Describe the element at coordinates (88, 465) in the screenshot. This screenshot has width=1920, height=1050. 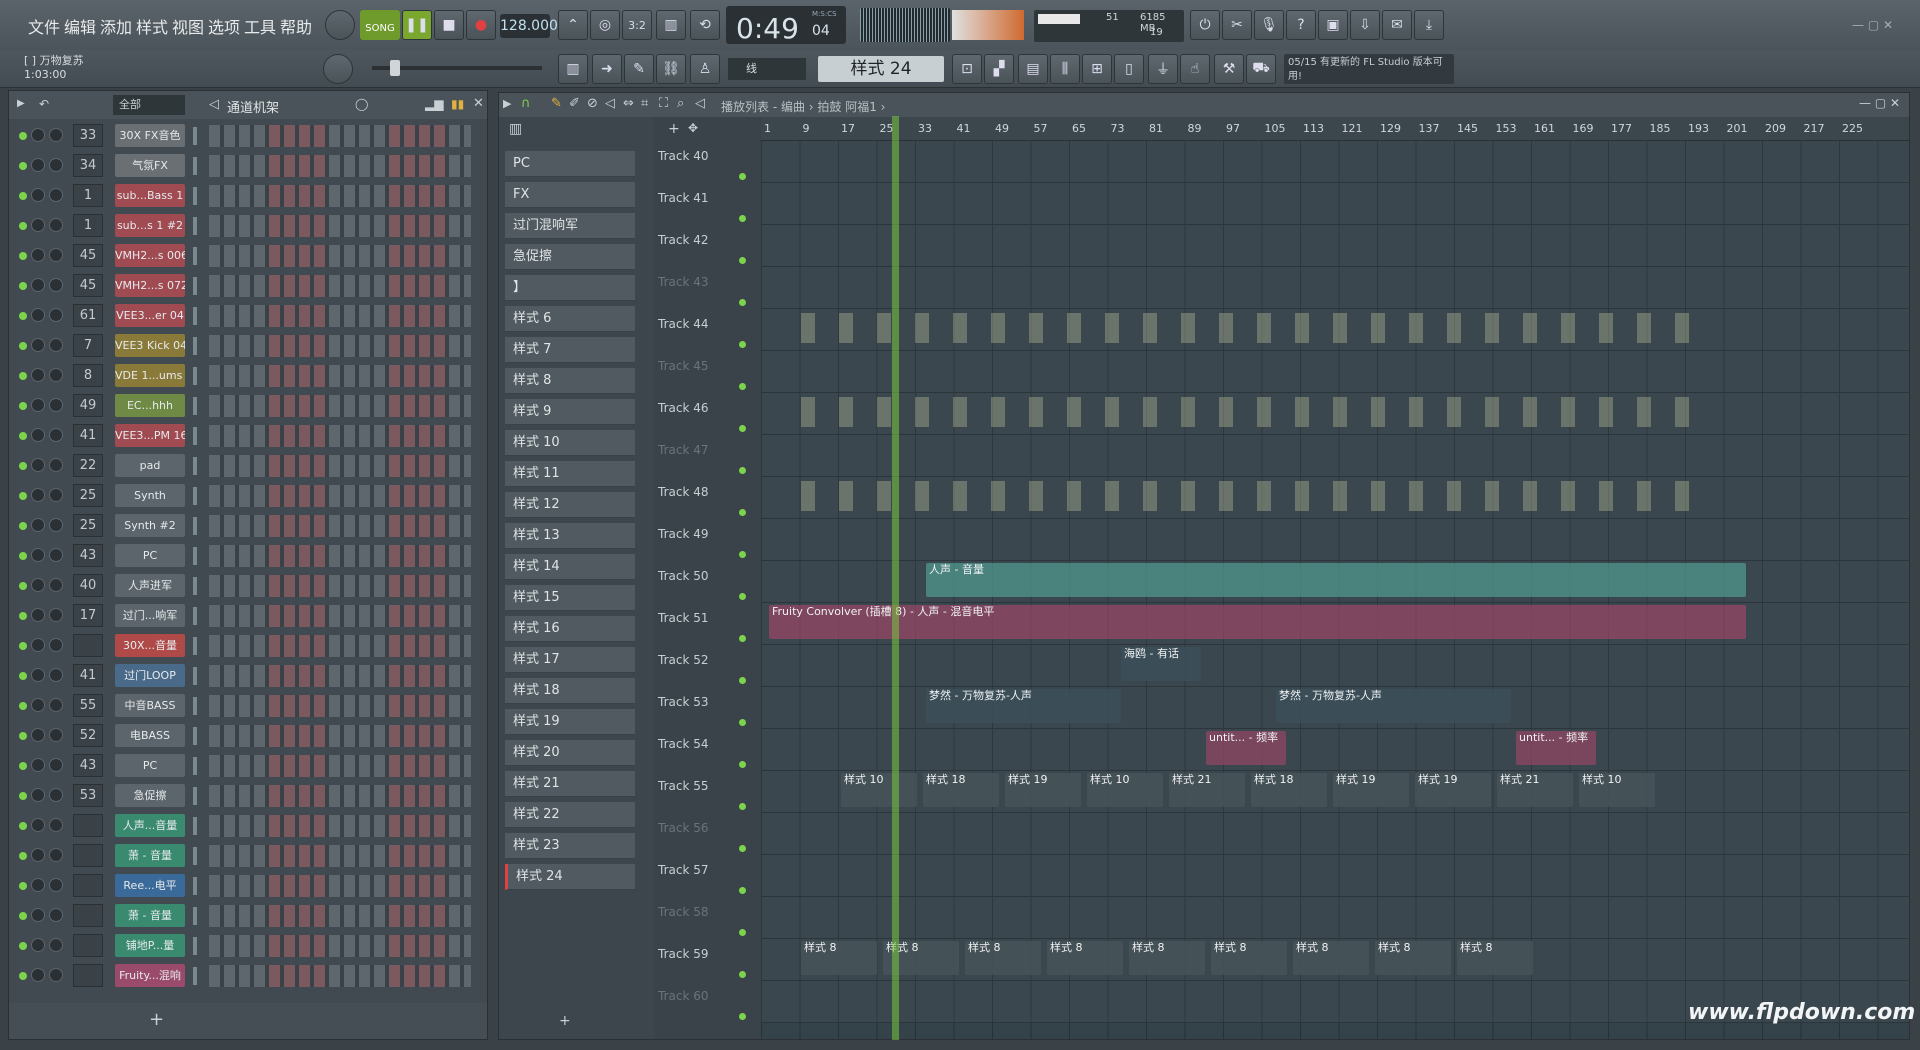
I see `mixer-track-number: 22` at that location.